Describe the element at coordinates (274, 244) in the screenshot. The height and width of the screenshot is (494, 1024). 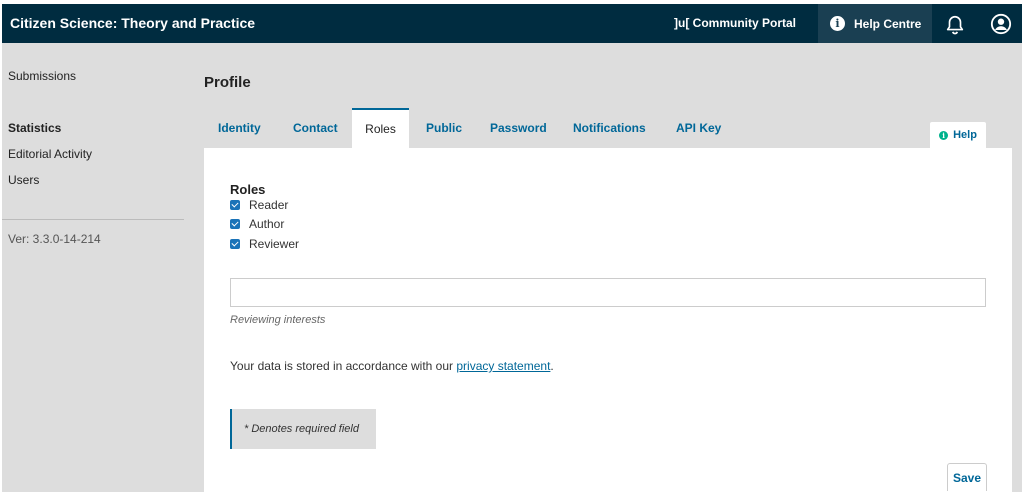
I see `role-label: Reviewer` at that location.